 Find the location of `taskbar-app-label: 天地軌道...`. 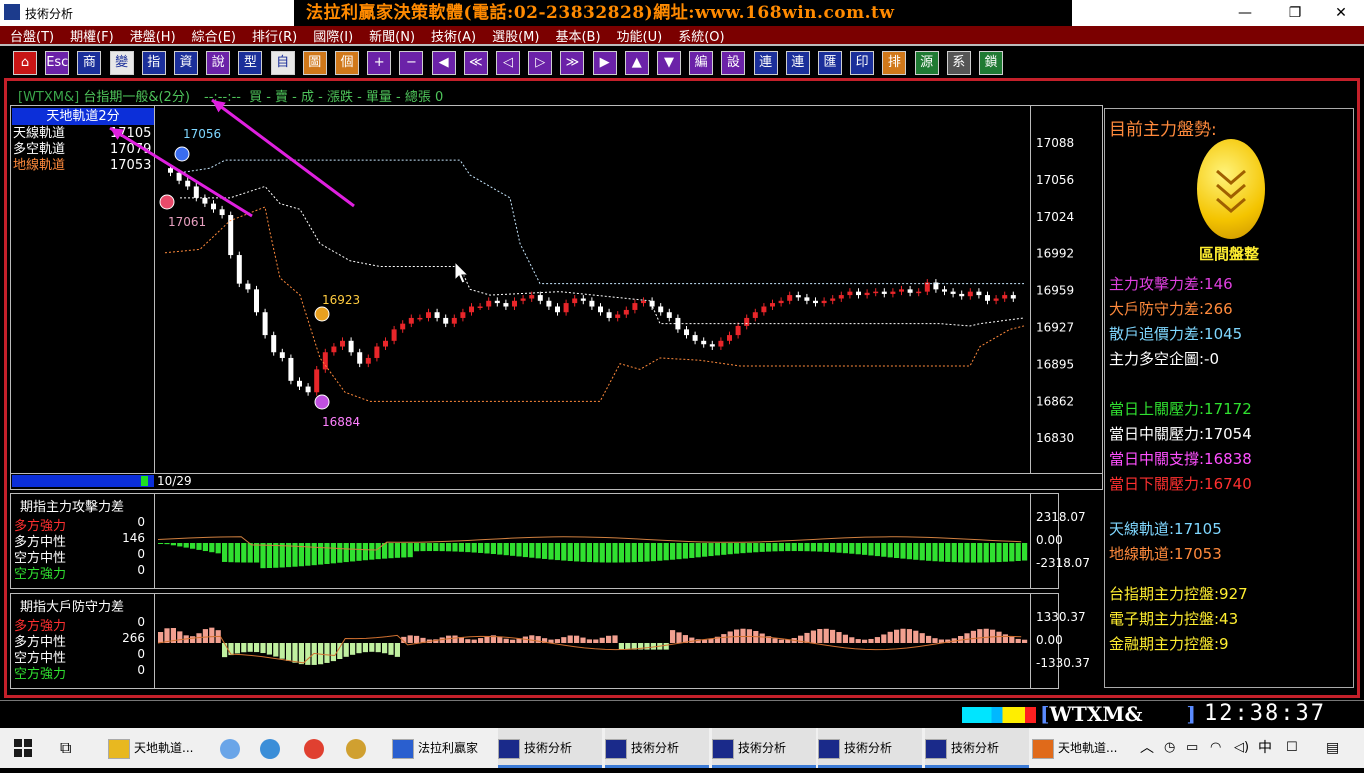

taskbar-app-label: 天地軌道... is located at coordinates (164, 748).